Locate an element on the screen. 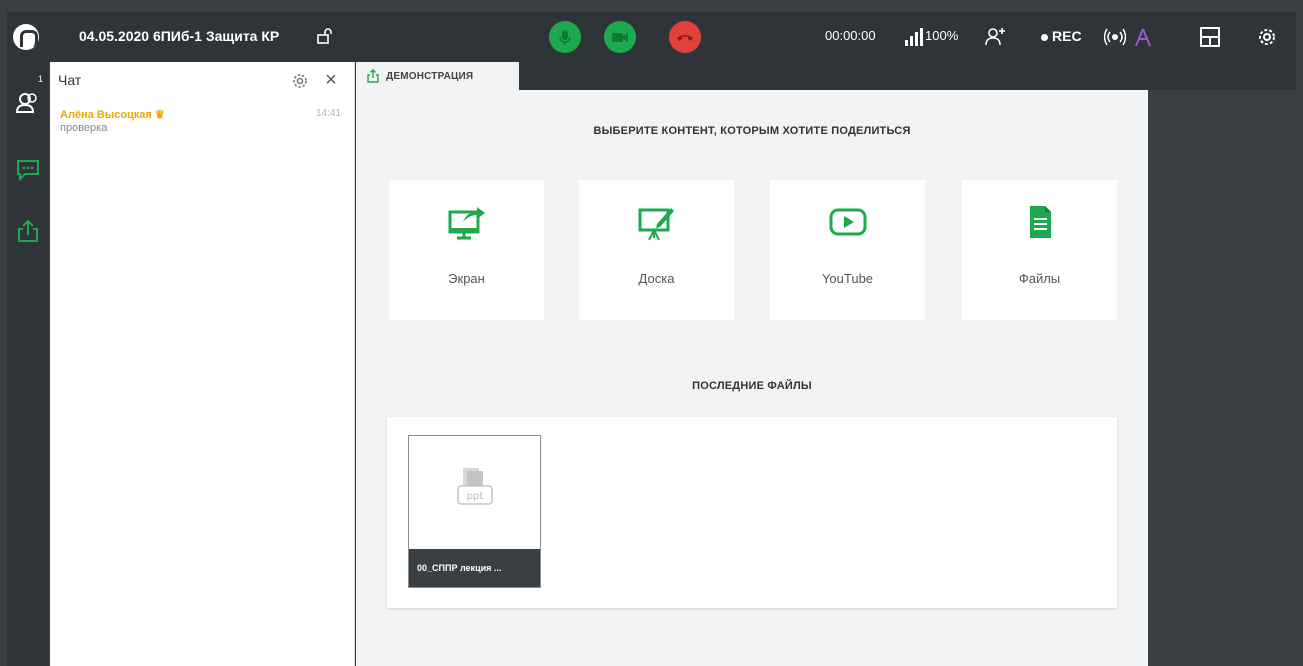  signal-strength-icon is located at coordinates (914, 36).